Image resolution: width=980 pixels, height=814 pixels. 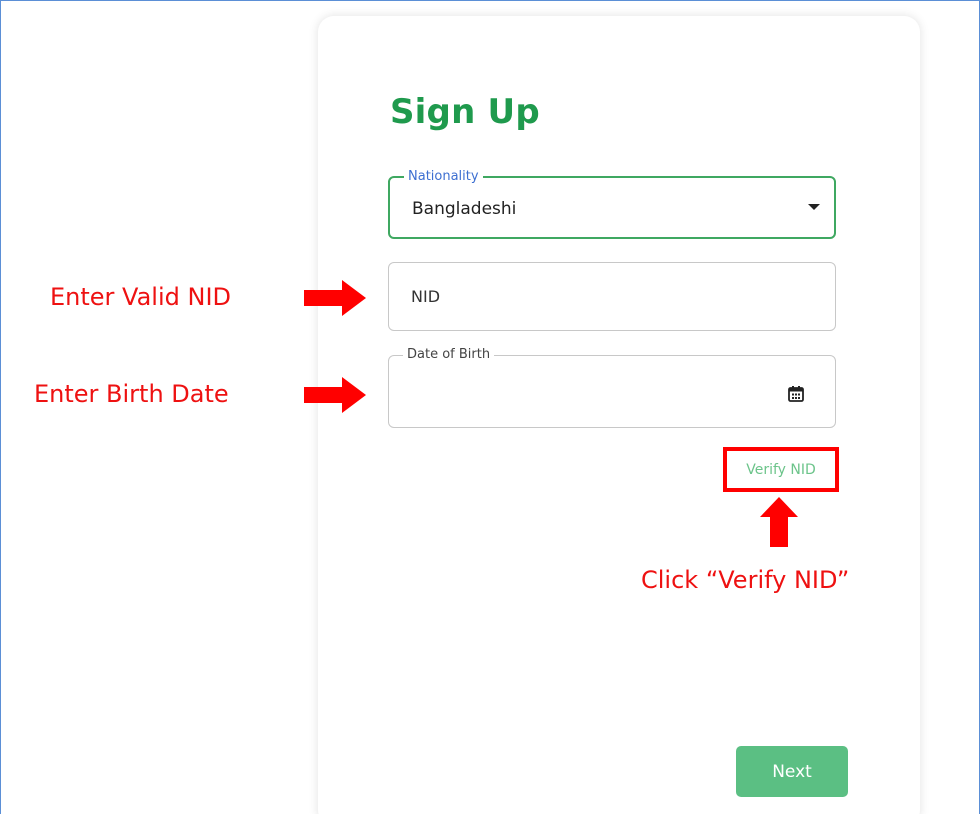 What do you see at coordinates (465, 112) in the screenshot?
I see `page-title: Sign Up` at bounding box center [465, 112].